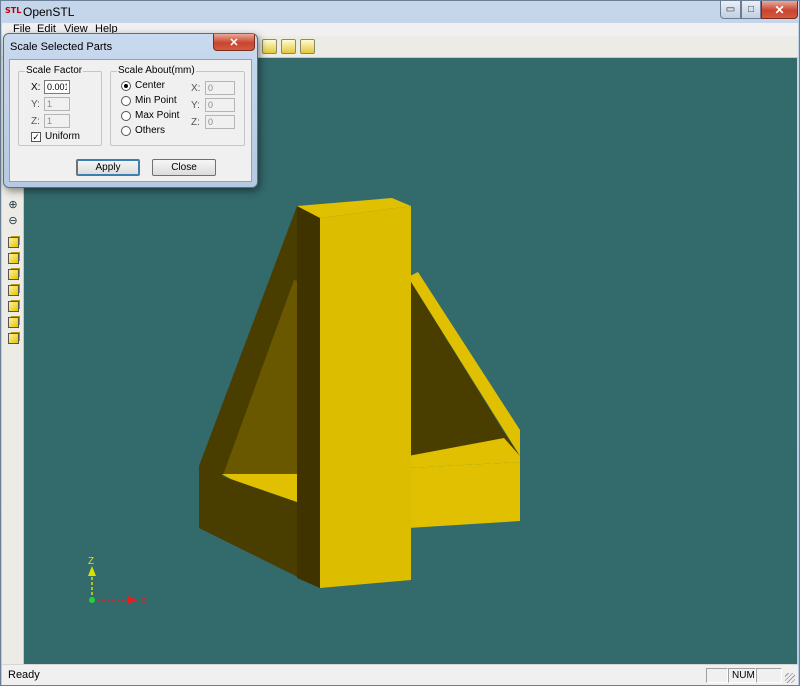 The height and width of the screenshot is (686, 800). I want to click on title-bar: STL OpenSTL ▭ □ ✕, so click(400, 12).